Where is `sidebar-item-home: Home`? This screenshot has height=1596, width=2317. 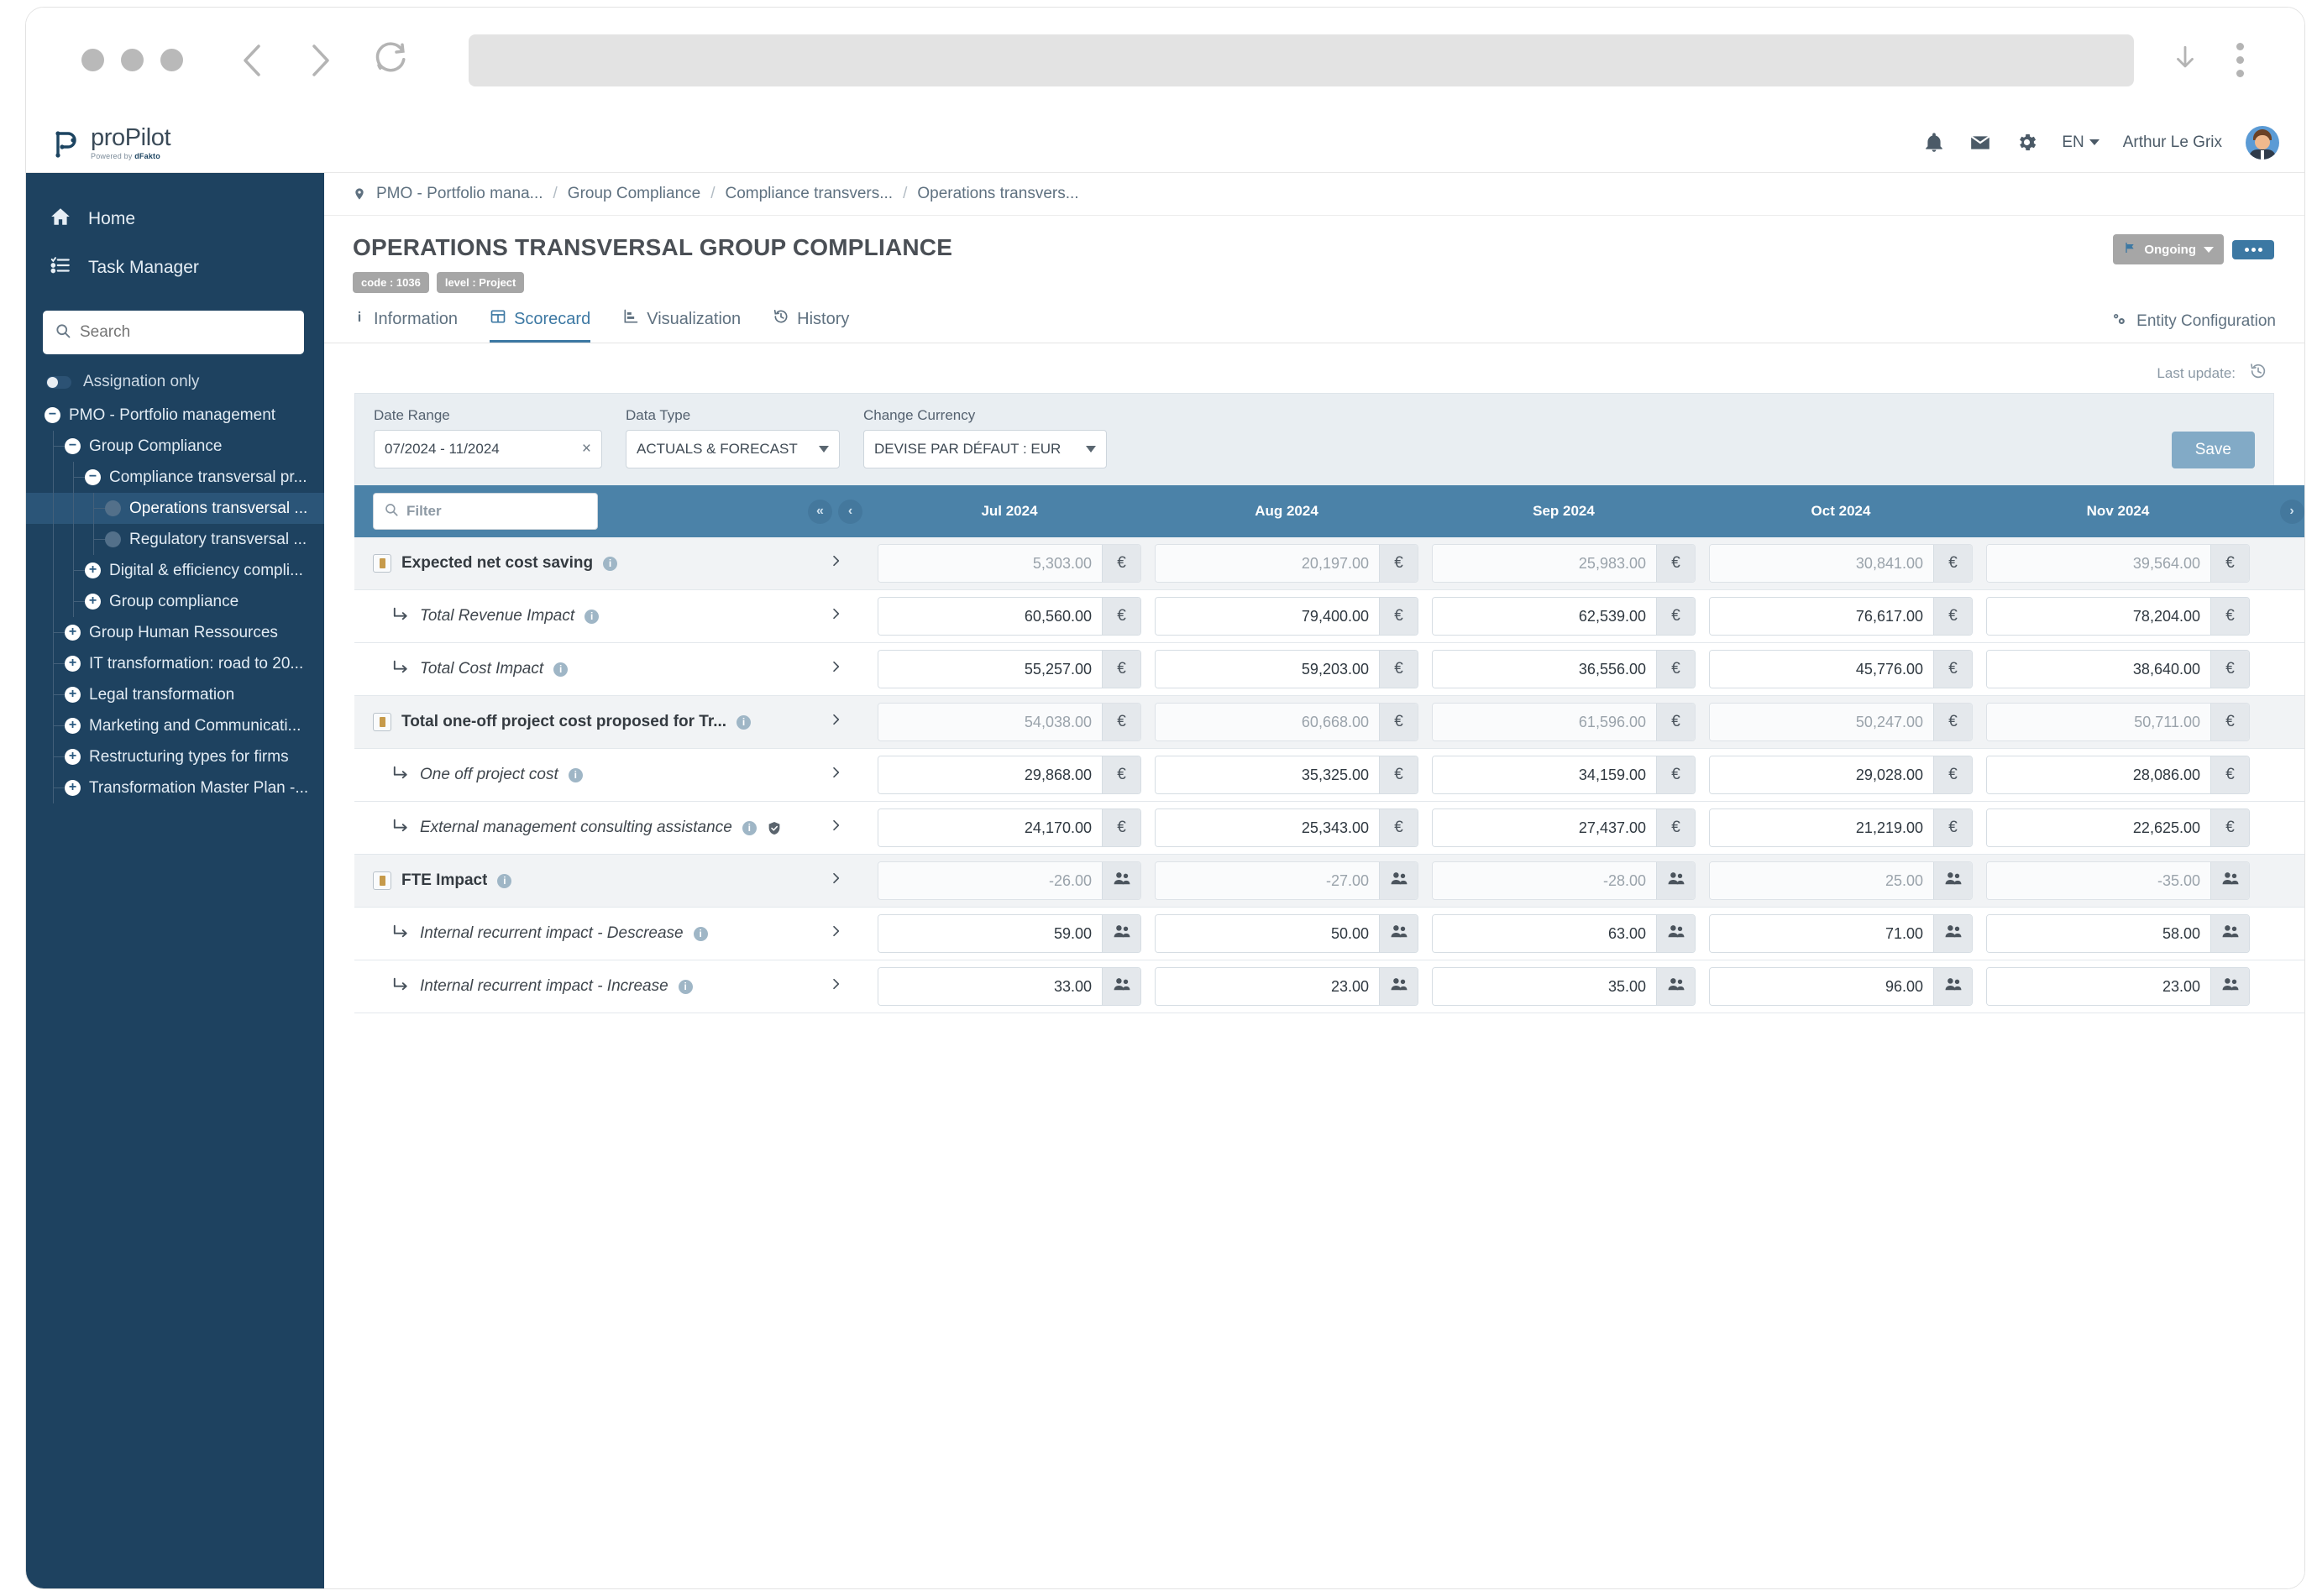 sidebar-item-home: Home is located at coordinates (175, 219).